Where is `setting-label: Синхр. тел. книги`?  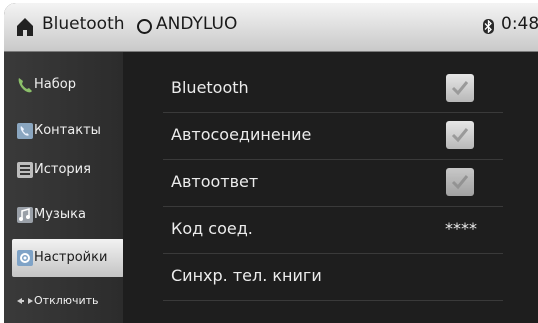
setting-label: Синхр. тел. книги is located at coordinates (246, 275).